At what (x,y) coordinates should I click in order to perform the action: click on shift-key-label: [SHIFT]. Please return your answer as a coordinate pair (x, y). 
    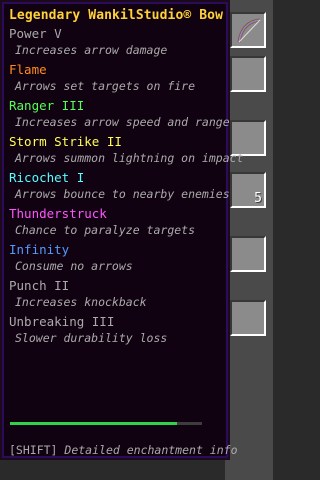
    Looking at the image, I should click on (33, 450).